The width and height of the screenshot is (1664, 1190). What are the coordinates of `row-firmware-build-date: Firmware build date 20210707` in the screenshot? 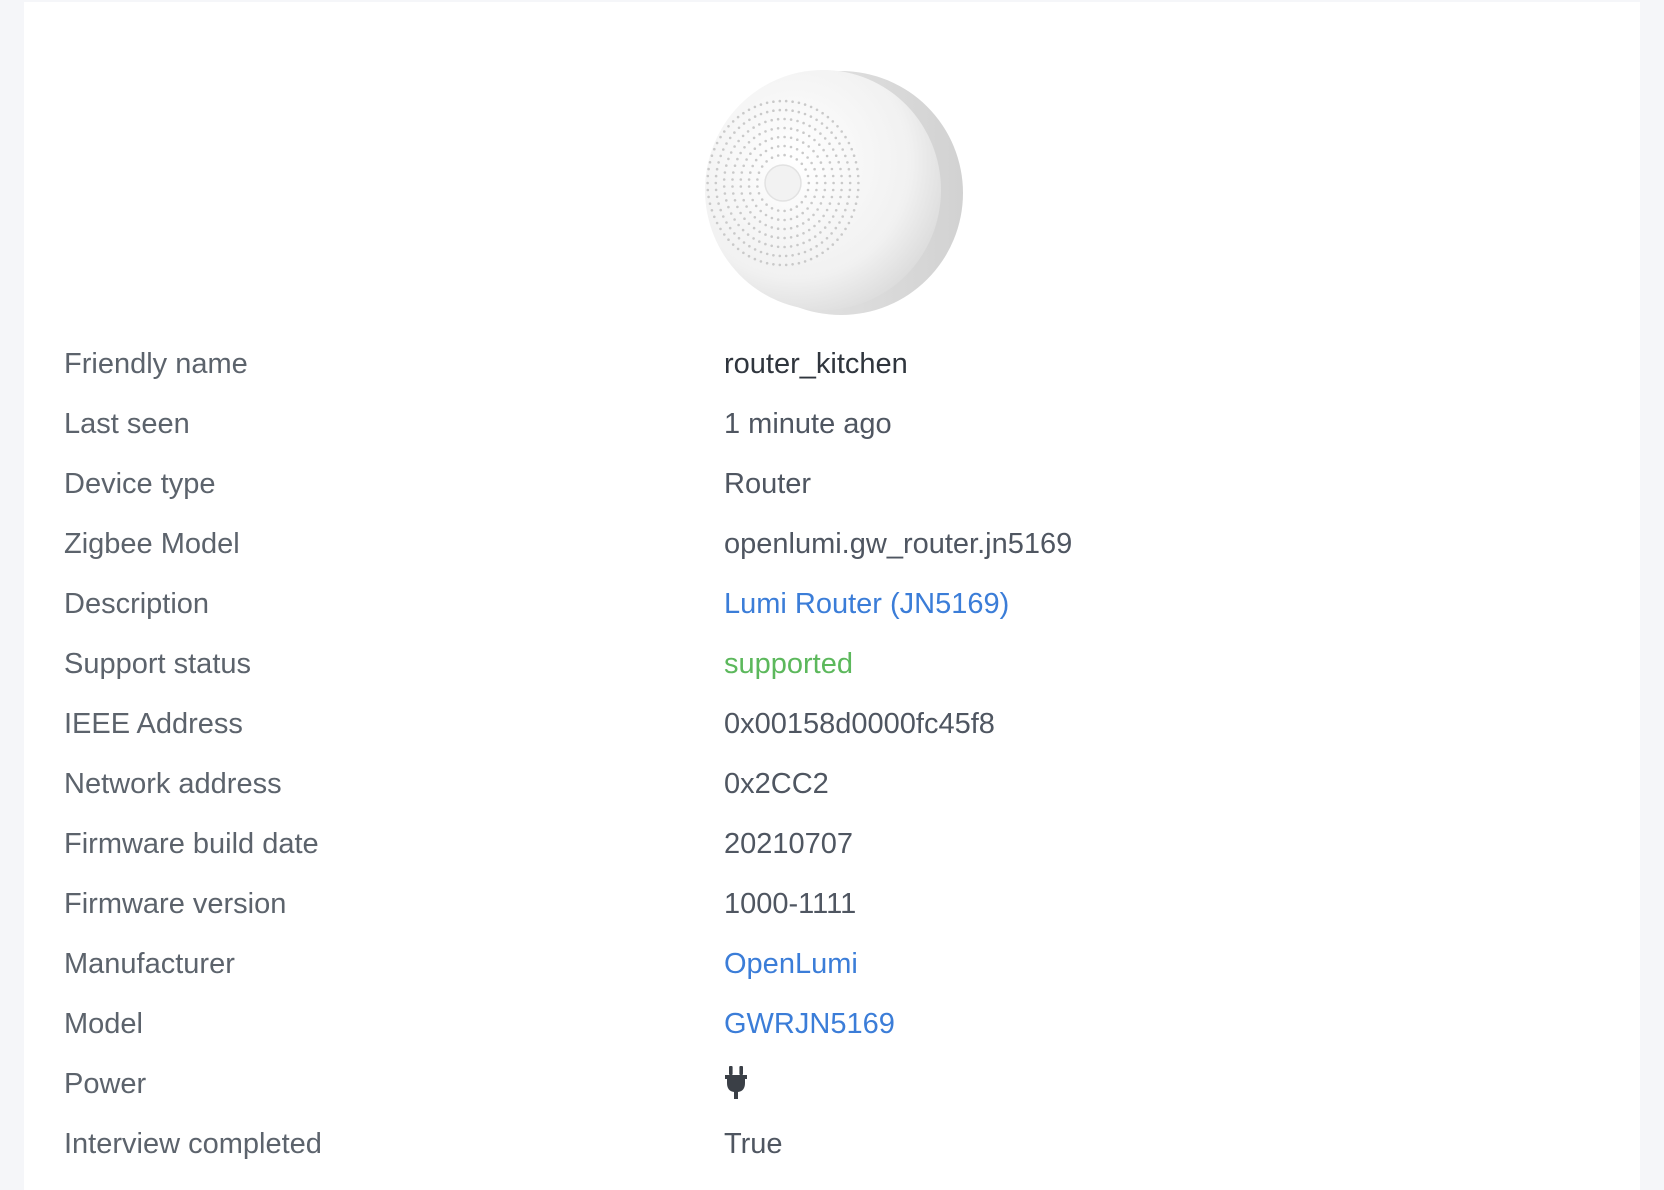 It's located at (834, 844).